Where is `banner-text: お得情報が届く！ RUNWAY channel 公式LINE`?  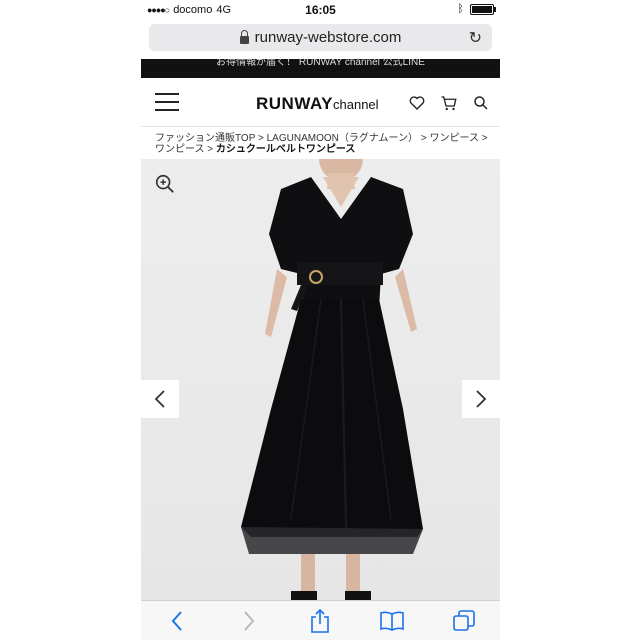 banner-text: お得情報が届く！ RUNWAY channel 公式LINE is located at coordinates (320, 63).